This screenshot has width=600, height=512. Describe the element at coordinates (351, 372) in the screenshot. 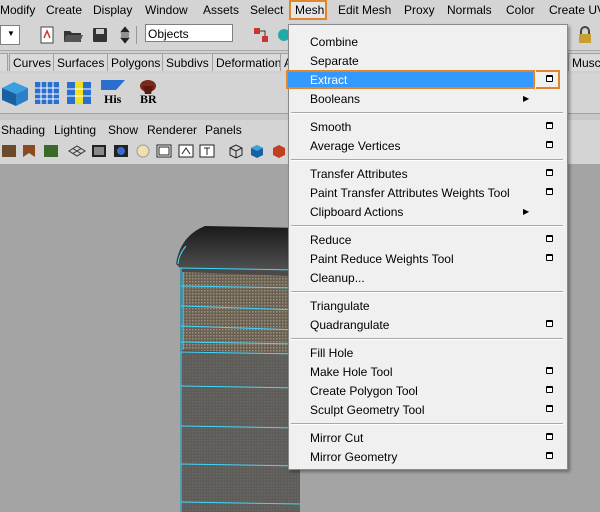

I see `menu-item-make-hole-tool: Make Hole Tool` at that location.